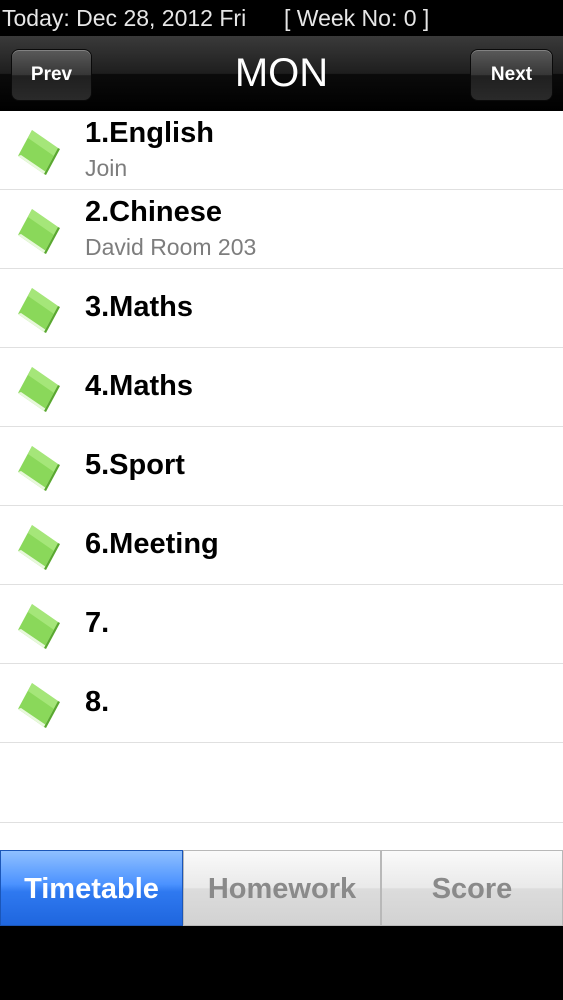  I want to click on tab-homework: Homework, so click(282, 888).